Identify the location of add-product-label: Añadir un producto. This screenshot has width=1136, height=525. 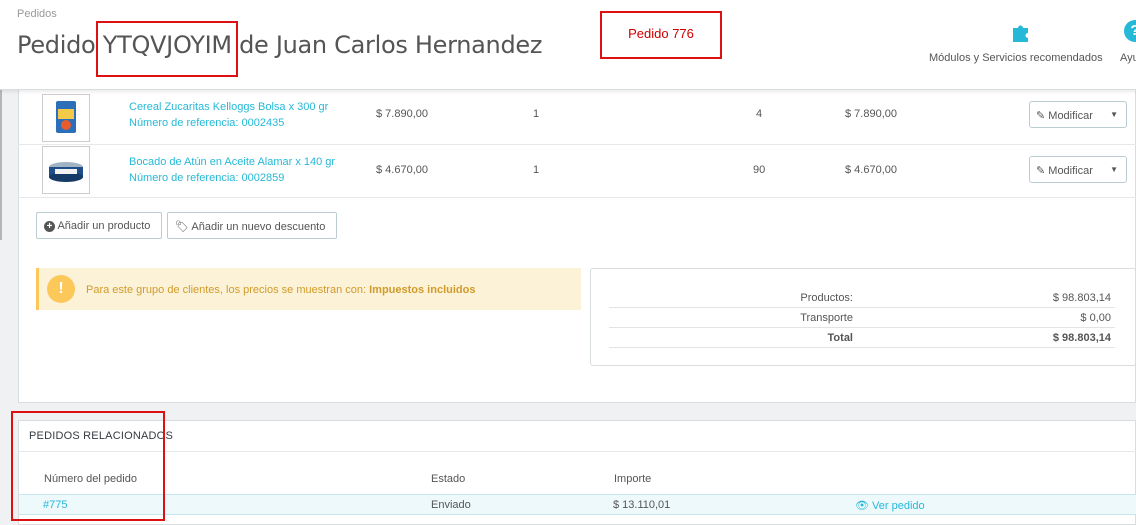
(104, 226).